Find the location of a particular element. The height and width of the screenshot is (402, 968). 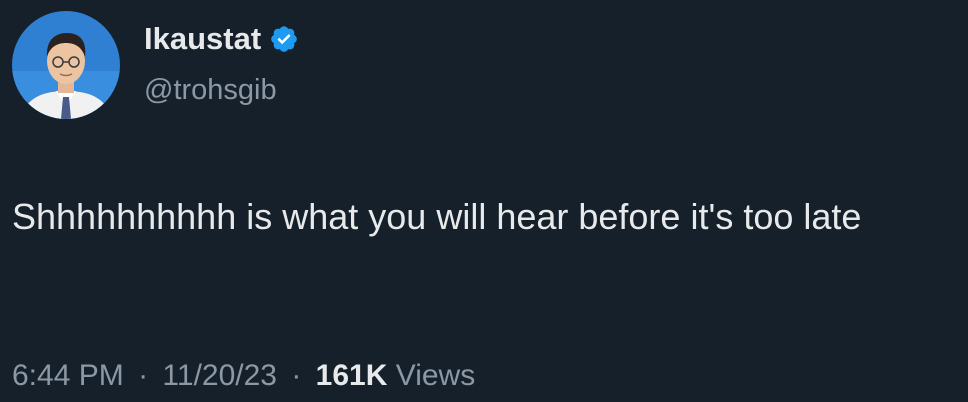

views-label: Views is located at coordinates (435, 375).